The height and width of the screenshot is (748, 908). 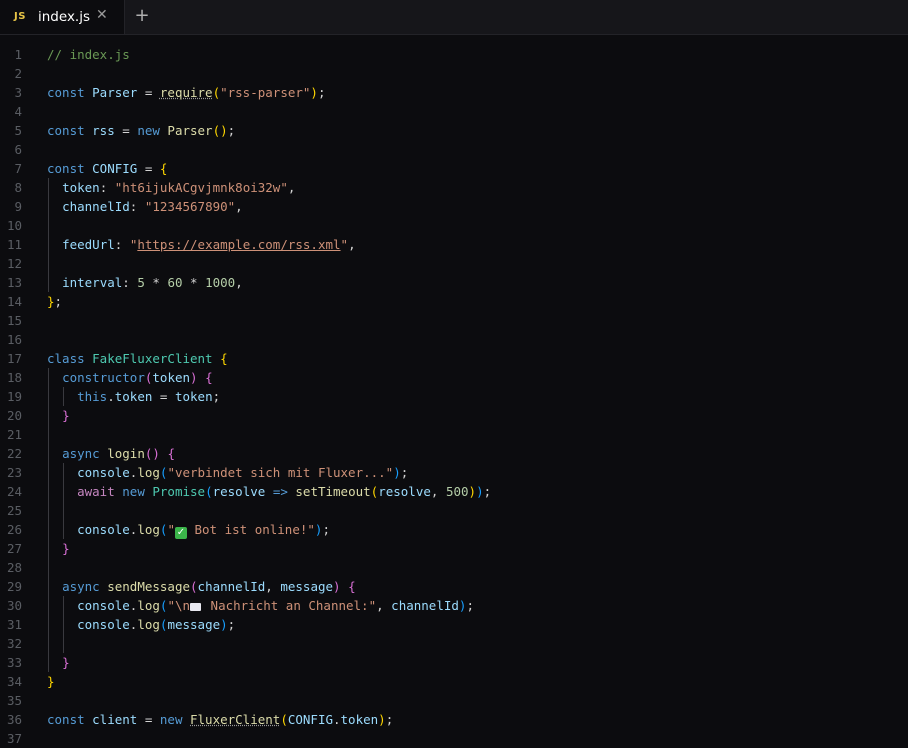 I want to click on code-token: message, so click(x=194, y=624).